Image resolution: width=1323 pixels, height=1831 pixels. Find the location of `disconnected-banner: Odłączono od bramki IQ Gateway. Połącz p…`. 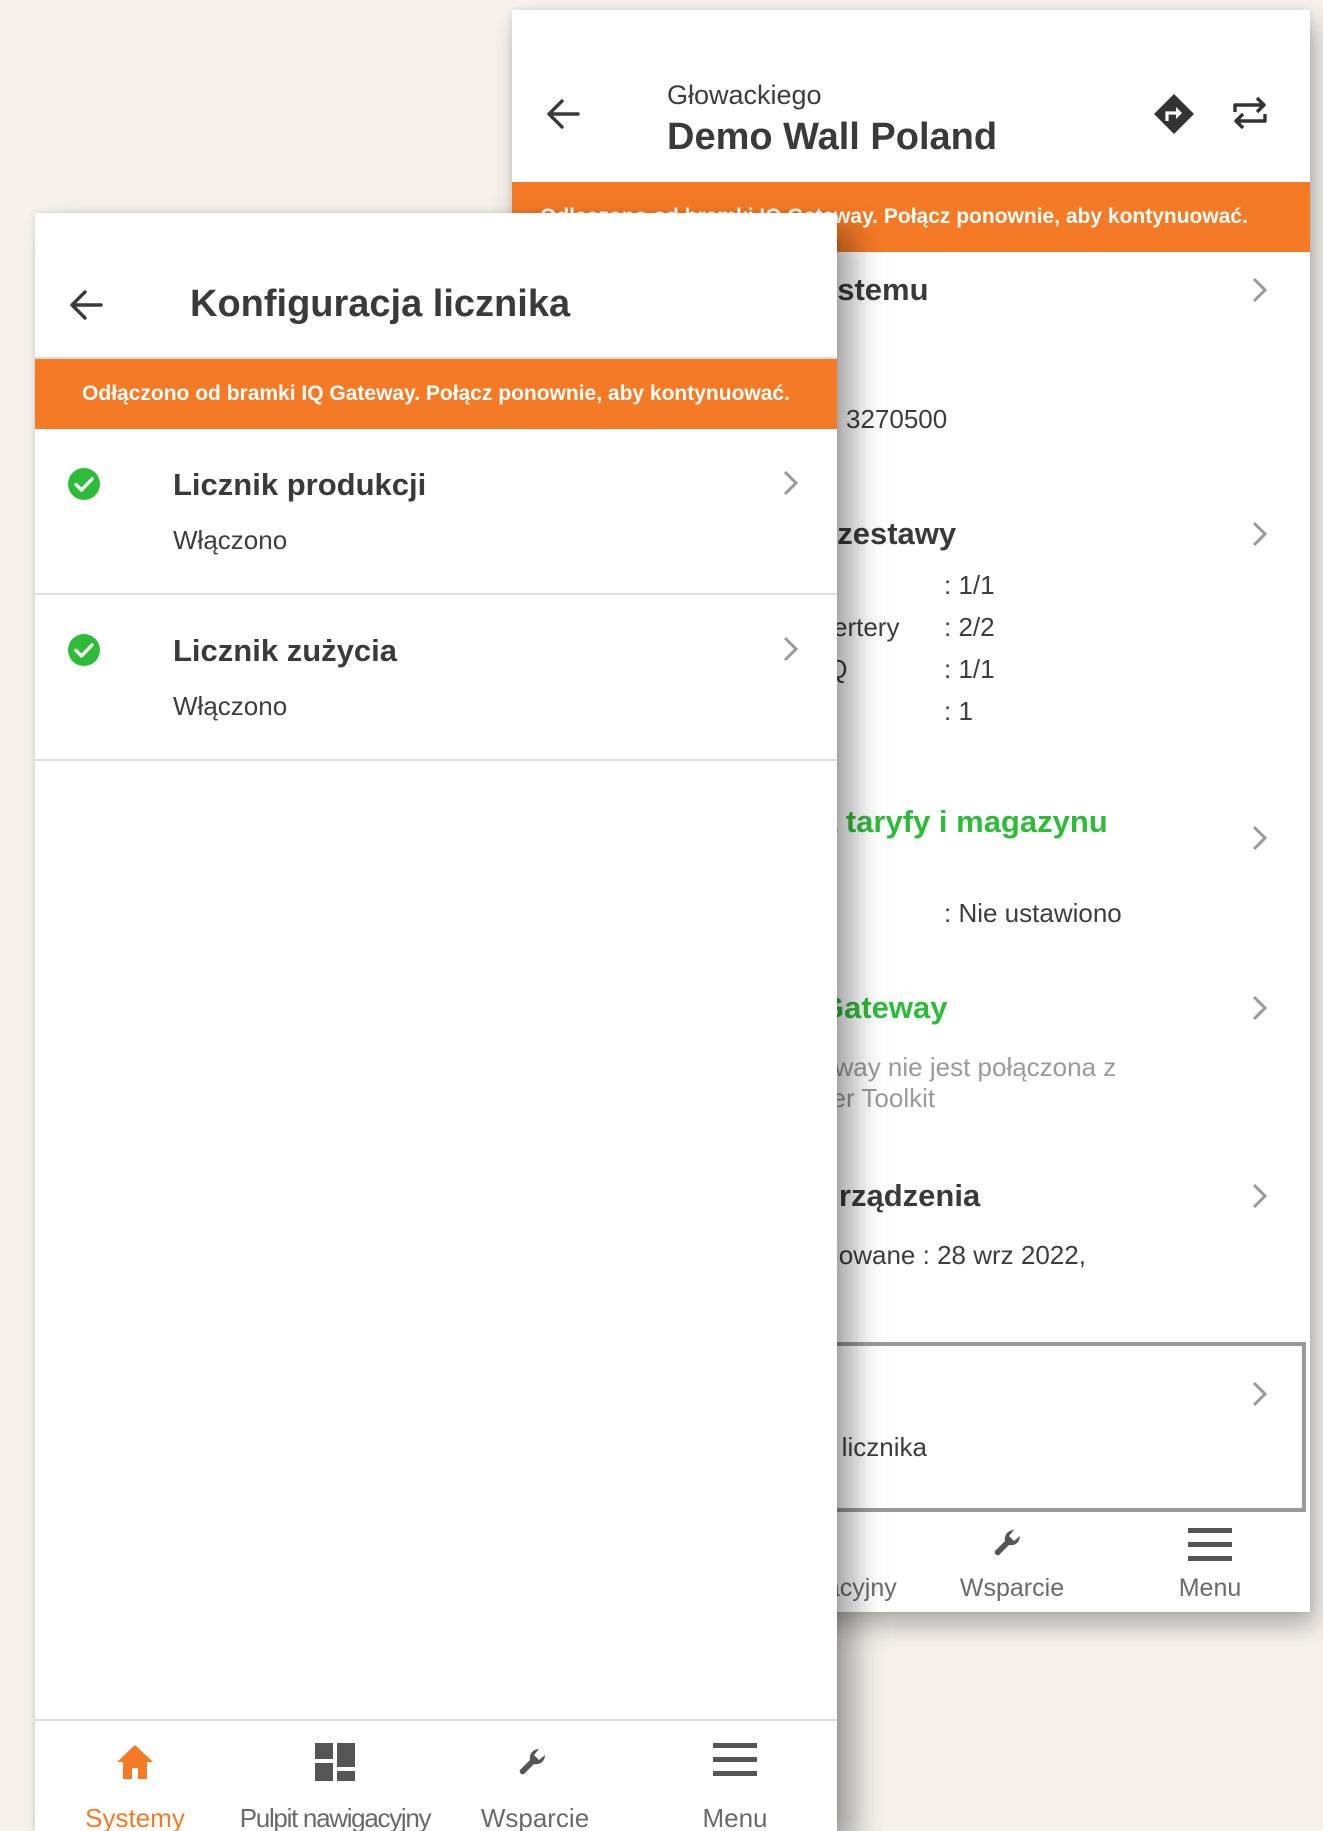

disconnected-banner: Odłączono od bramki IQ Gateway. Połącz p… is located at coordinates (436, 394).